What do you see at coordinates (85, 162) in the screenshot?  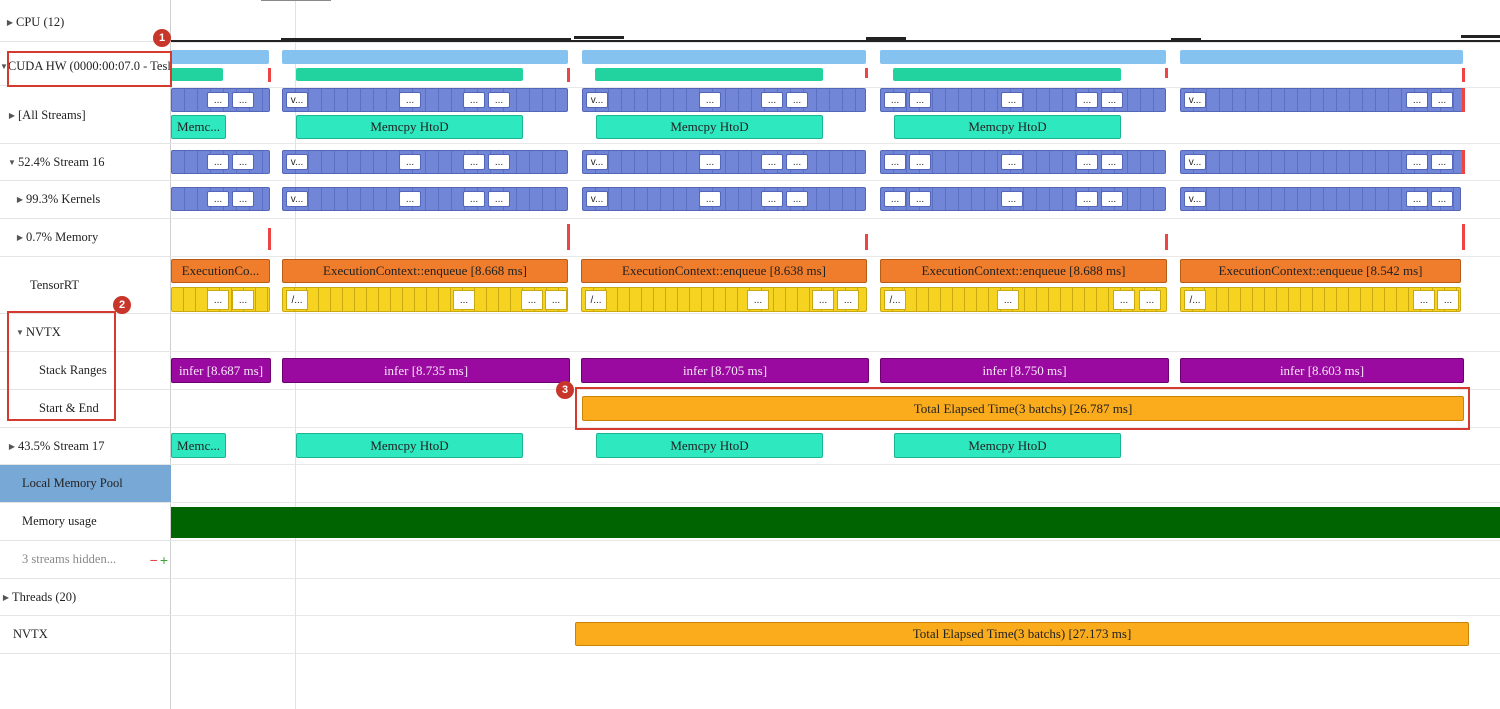 I see `row-stream-16: ▼ 52.4% Stream 16` at bounding box center [85, 162].